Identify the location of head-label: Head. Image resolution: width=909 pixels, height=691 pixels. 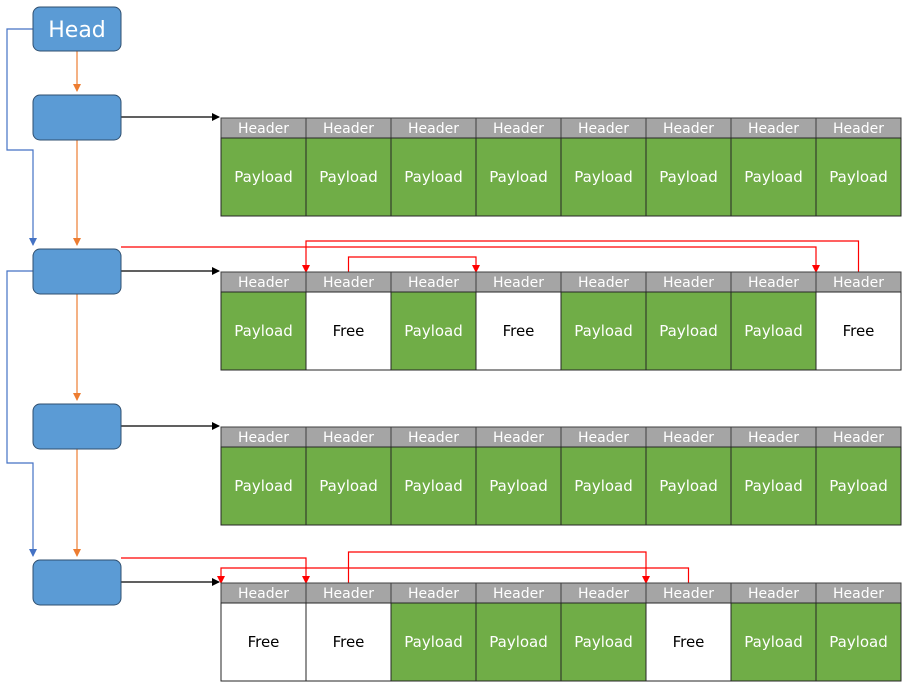
(77, 30).